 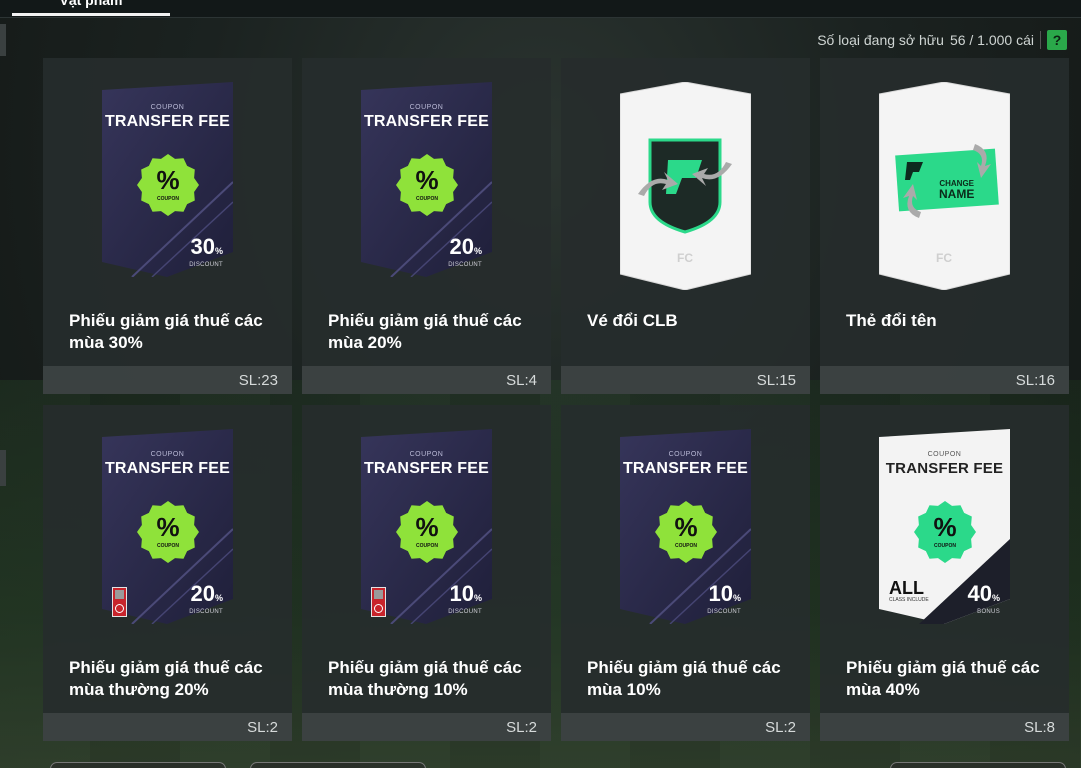 What do you see at coordinates (258, 380) in the screenshot?
I see `item-quantity: SL:23` at bounding box center [258, 380].